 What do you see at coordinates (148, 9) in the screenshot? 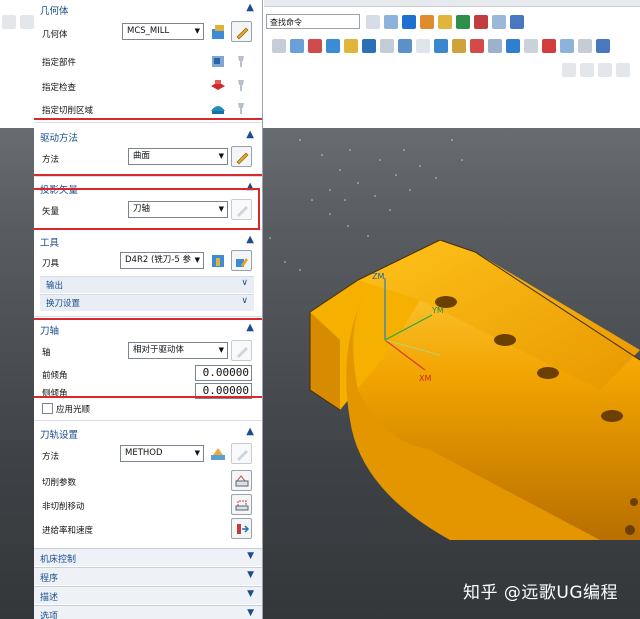
I see `section-geometry-header: 几何体 ▲` at bounding box center [148, 9].